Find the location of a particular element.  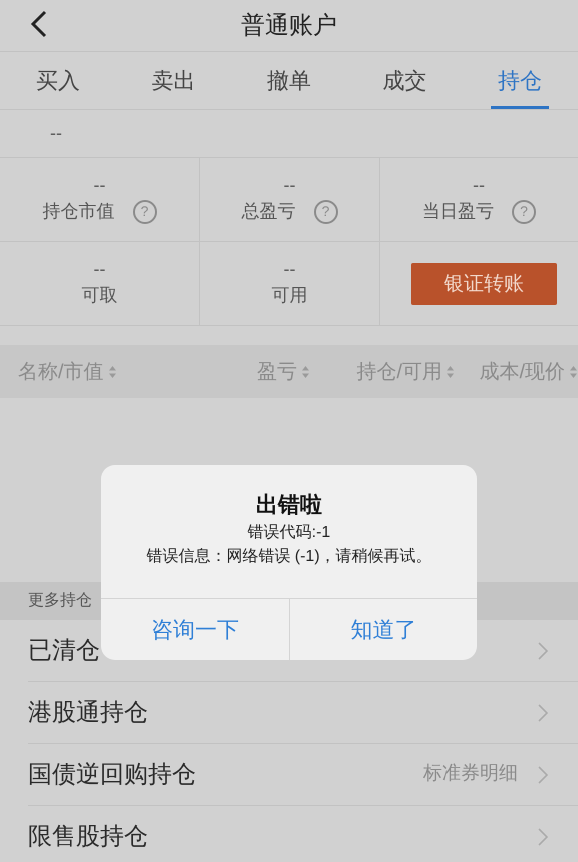

stat-label: 当日盈亏 is located at coordinates (458, 211).